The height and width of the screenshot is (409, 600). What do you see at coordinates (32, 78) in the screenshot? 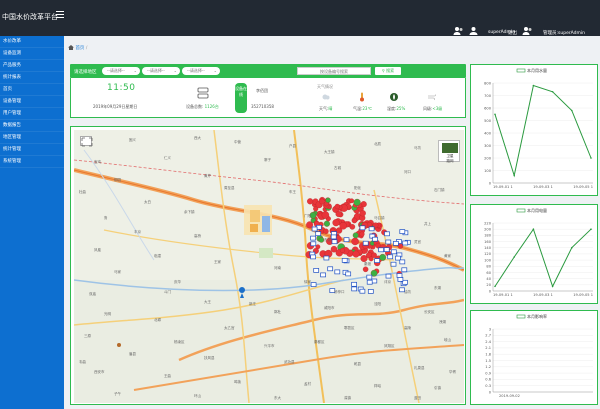
I see `sidebar-item: 统计报表` at bounding box center [32, 78].